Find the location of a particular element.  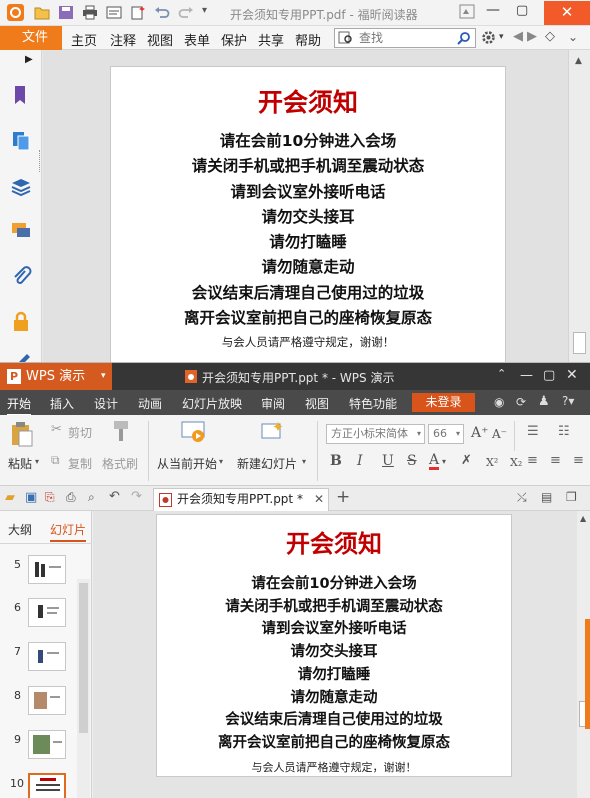

save-icon is located at coordinates (66, 12).